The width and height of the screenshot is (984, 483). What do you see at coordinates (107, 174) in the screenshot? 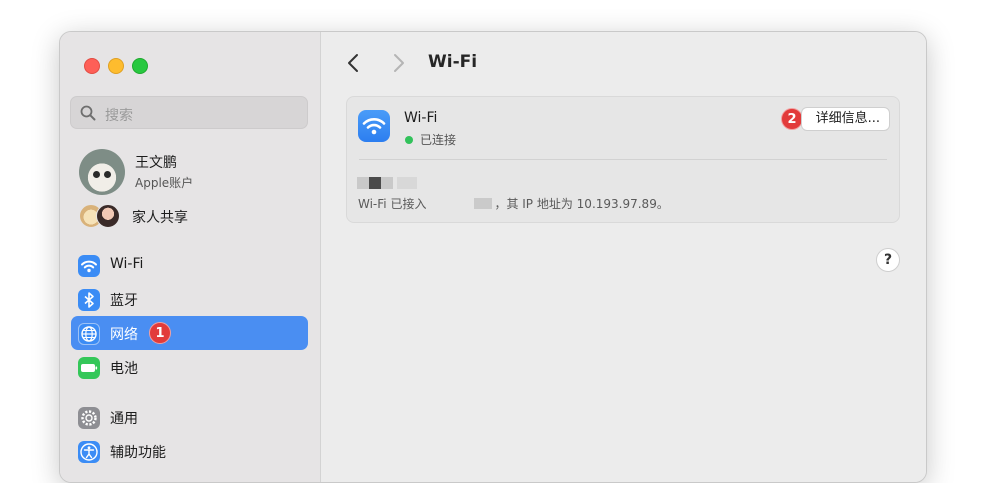
I see `avatar-eye-right` at bounding box center [107, 174].